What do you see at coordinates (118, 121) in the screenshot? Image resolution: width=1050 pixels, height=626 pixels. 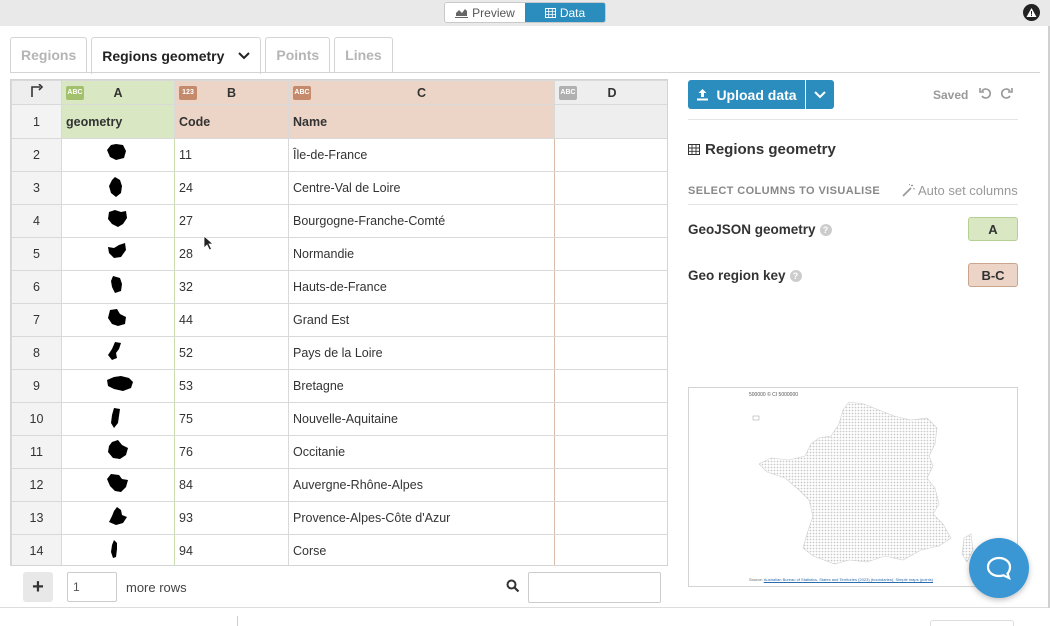 I see `header-cell-geometry: geometry` at bounding box center [118, 121].